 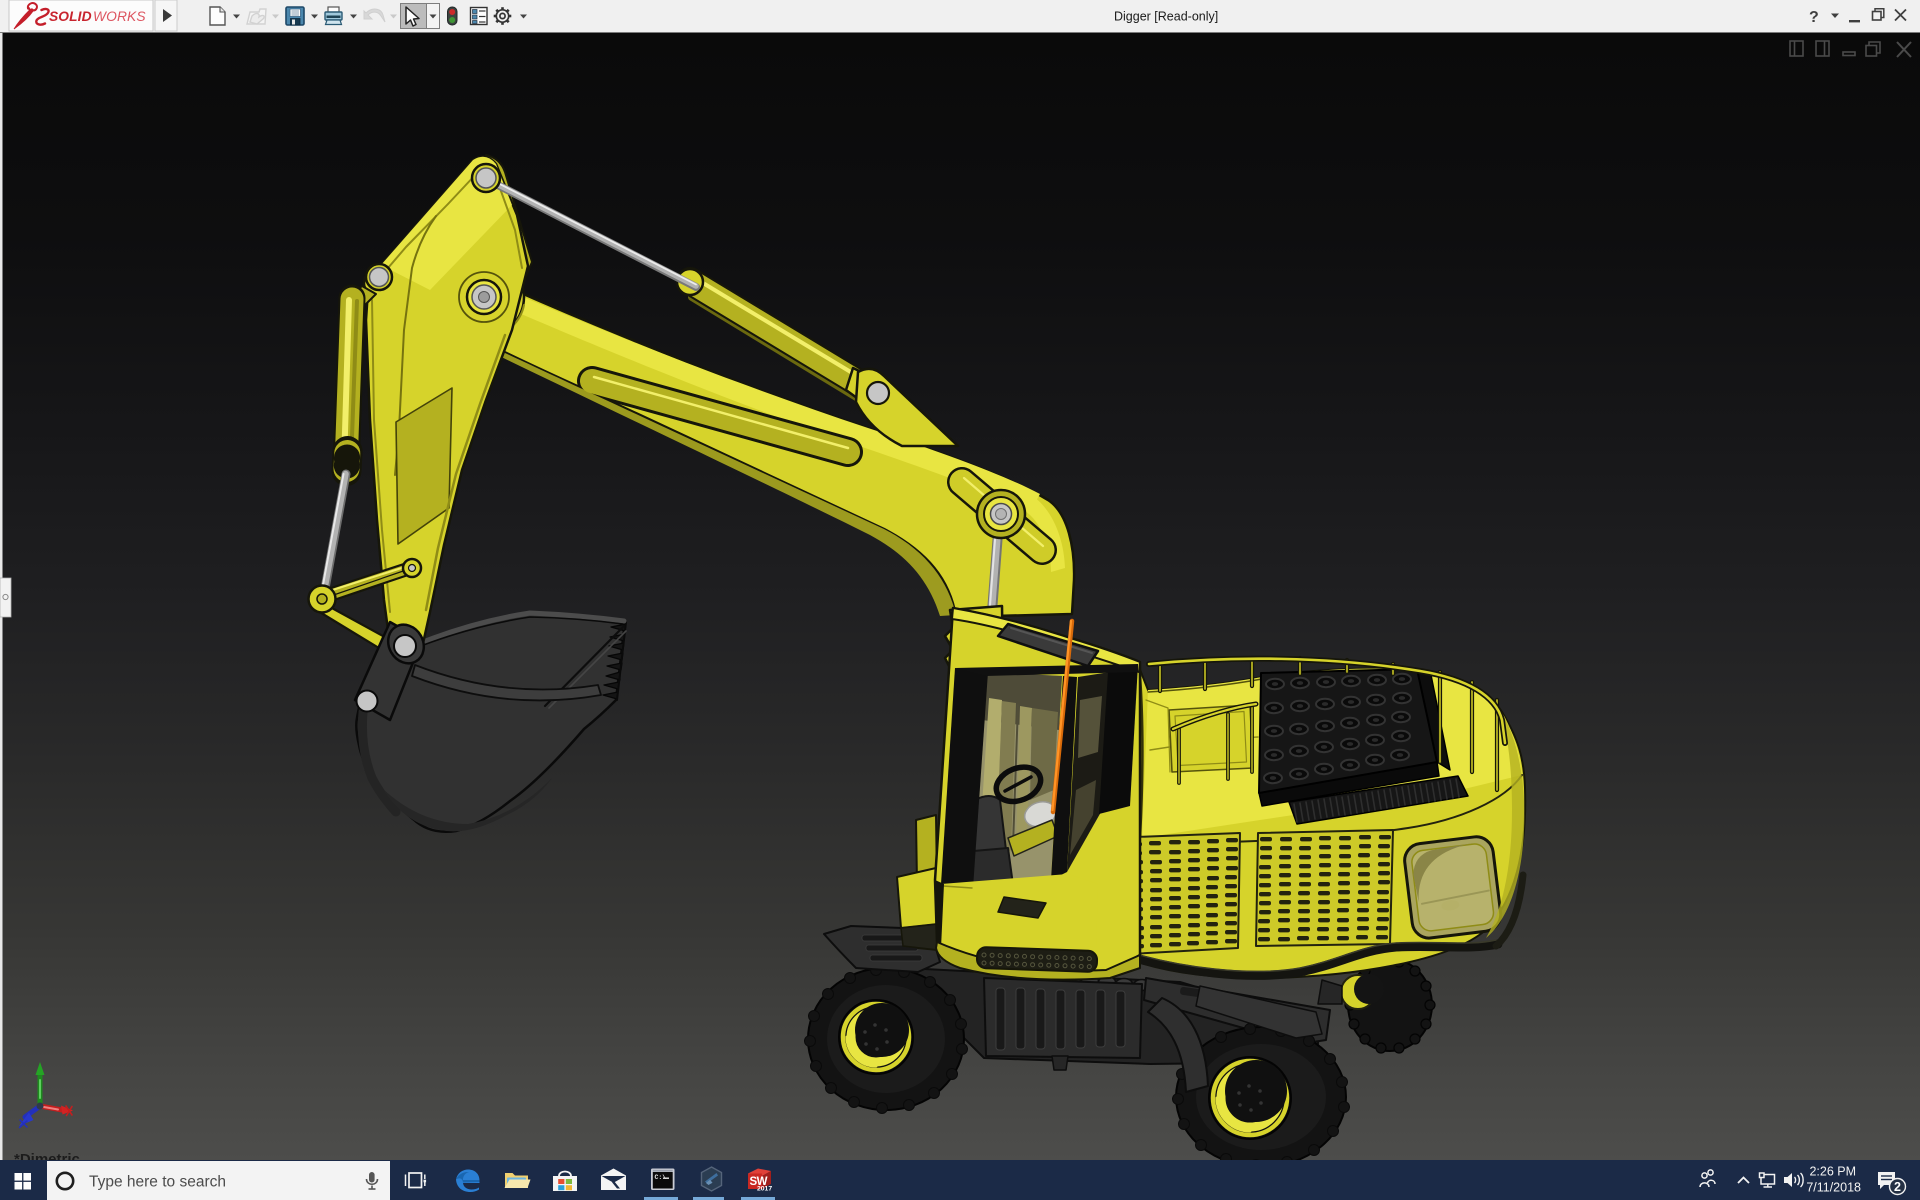 I want to click on svg-text: 7/11/2018, so click(x=1833, y=1188).